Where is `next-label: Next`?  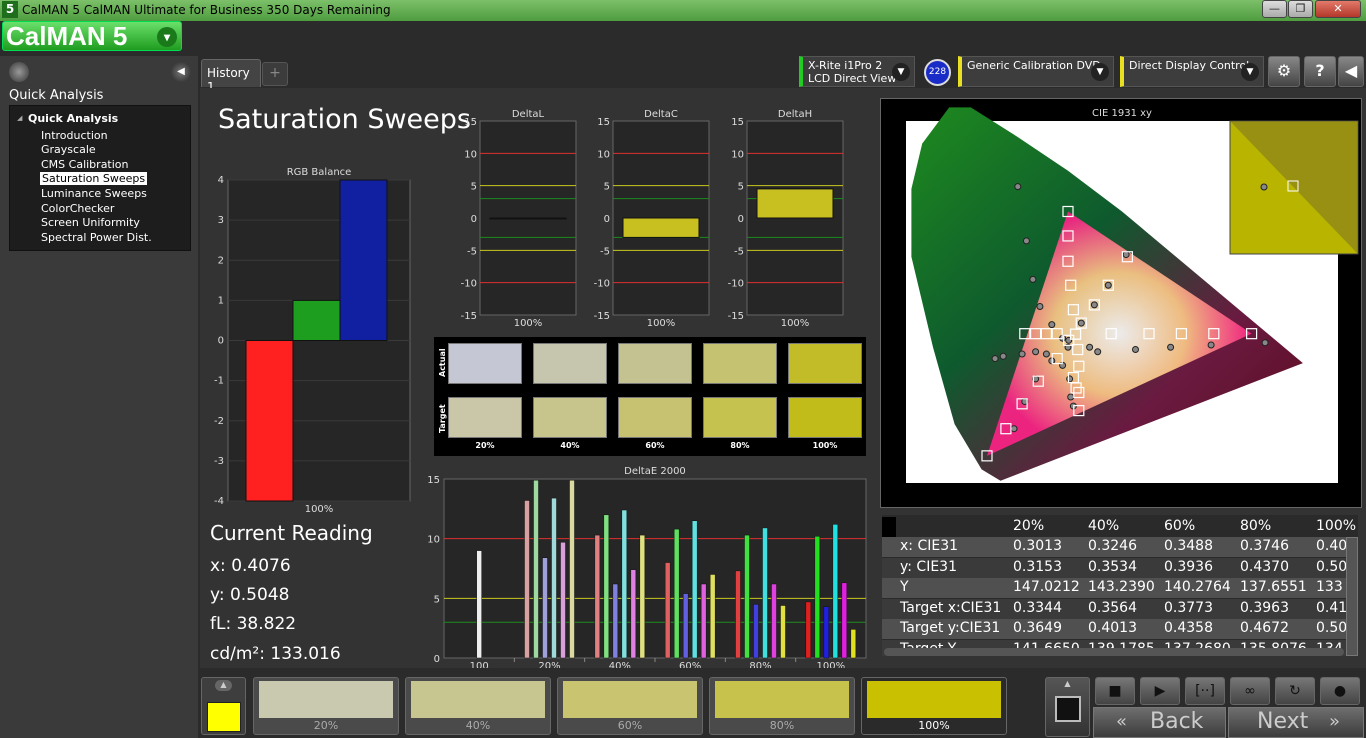
next-label: Next is located at coordinates (1283, 721).